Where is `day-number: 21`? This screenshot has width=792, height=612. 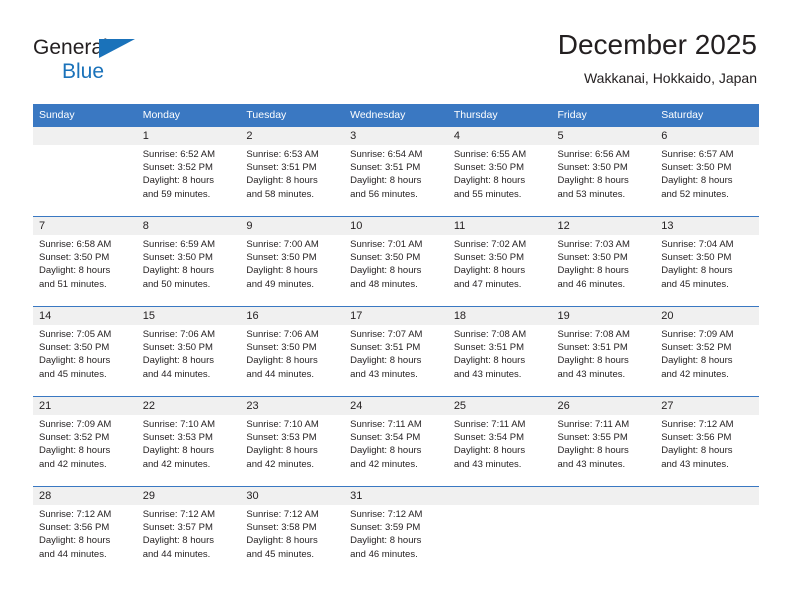 day-number: 21 is located at coordinates (85, 406).